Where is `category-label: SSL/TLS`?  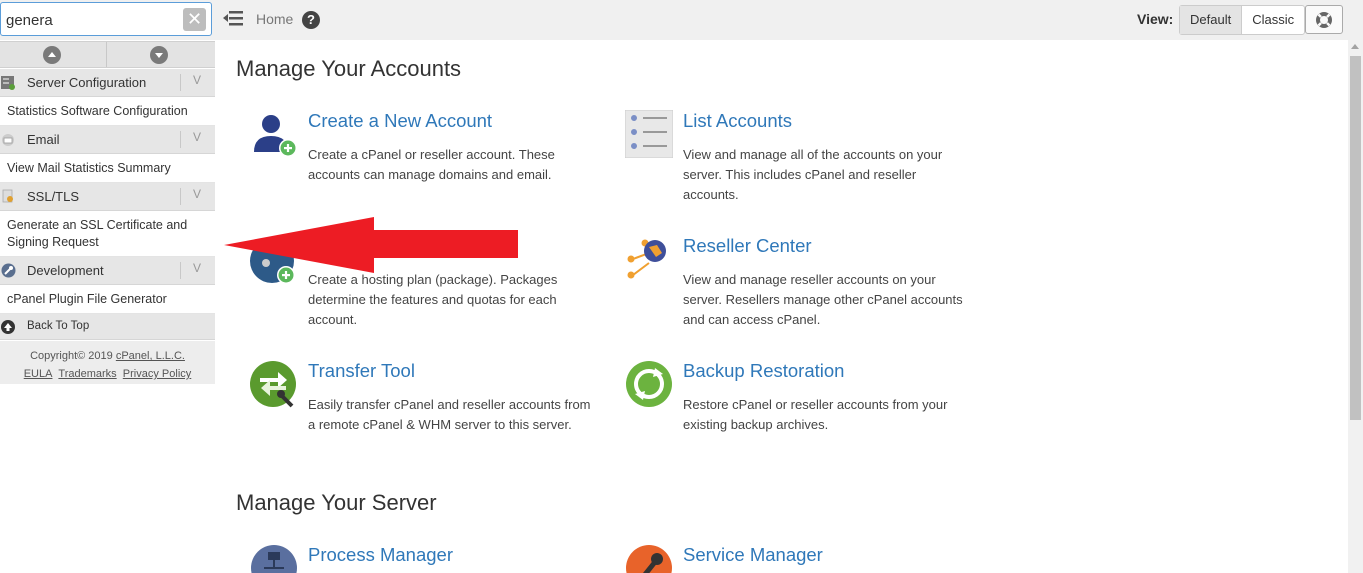 category-label: SSL/TLS is located at coordinates (53, 196).